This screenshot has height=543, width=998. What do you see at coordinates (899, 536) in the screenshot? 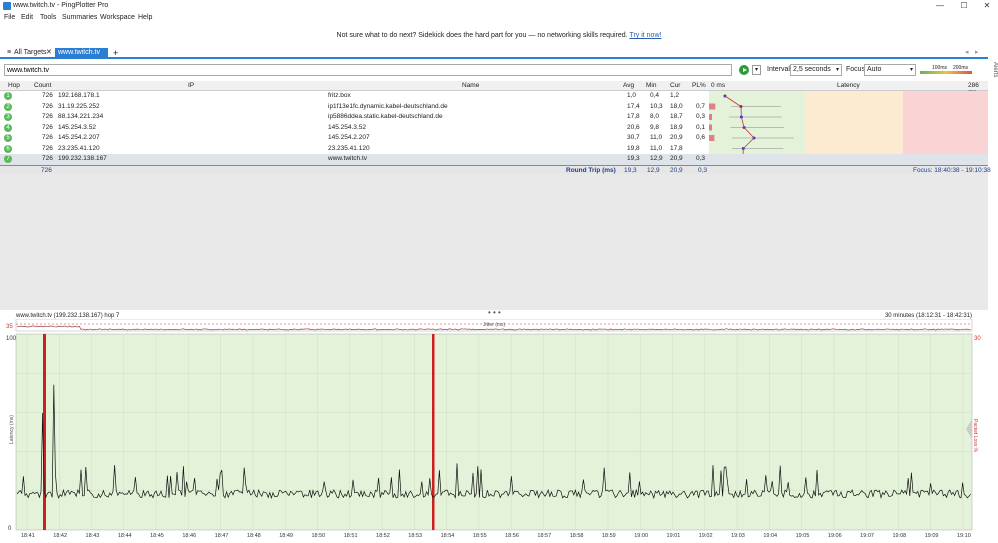
I see `x-tick-label: 19:08` at bounding box center [899, 536].